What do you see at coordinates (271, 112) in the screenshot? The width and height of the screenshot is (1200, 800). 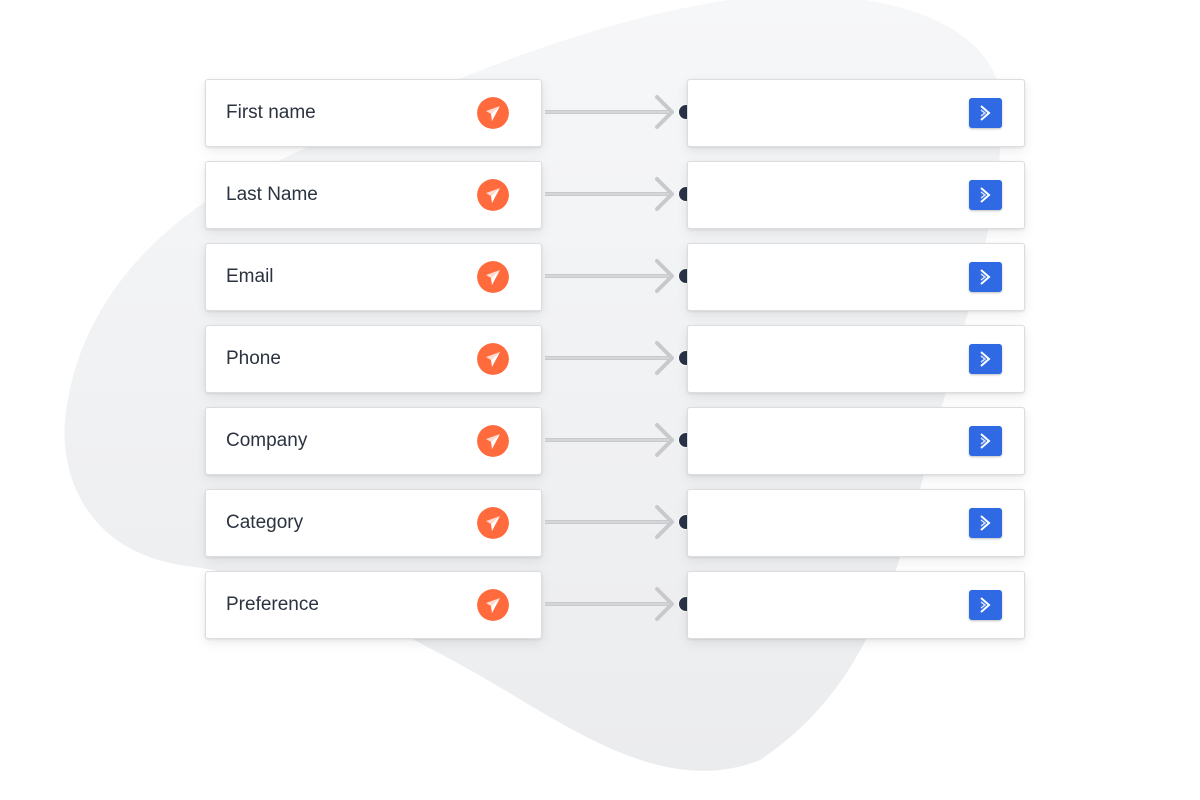 I see `source-field-label: First name` at bounding box center [271, 112].